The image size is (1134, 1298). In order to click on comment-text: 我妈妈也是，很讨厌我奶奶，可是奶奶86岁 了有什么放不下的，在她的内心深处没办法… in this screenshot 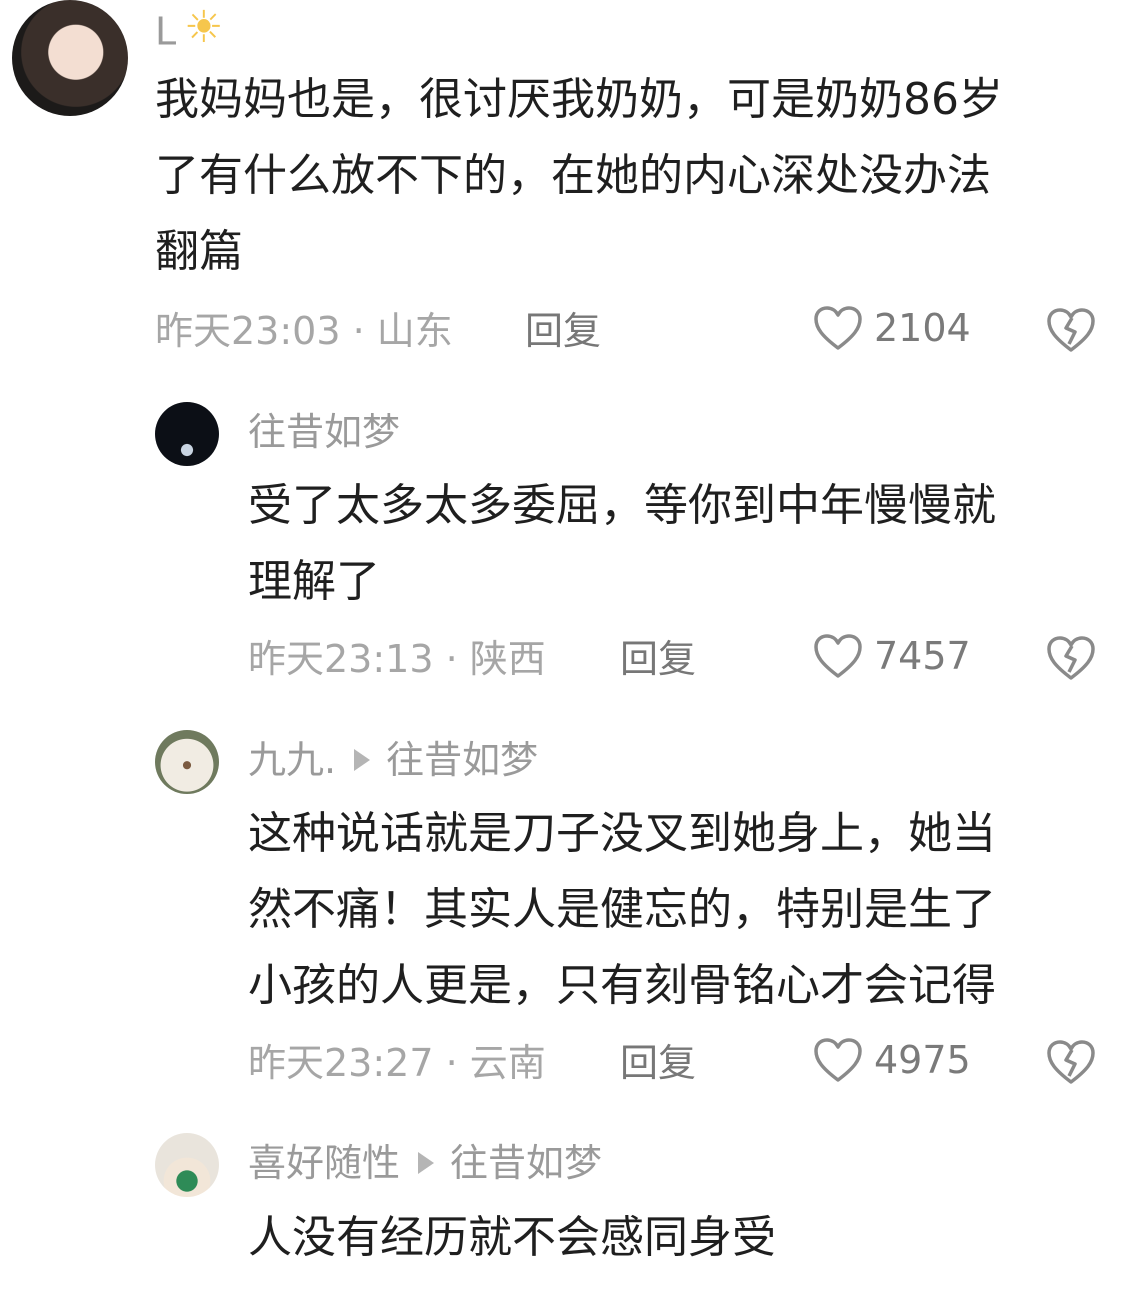, I will do `click(579, 175)`.